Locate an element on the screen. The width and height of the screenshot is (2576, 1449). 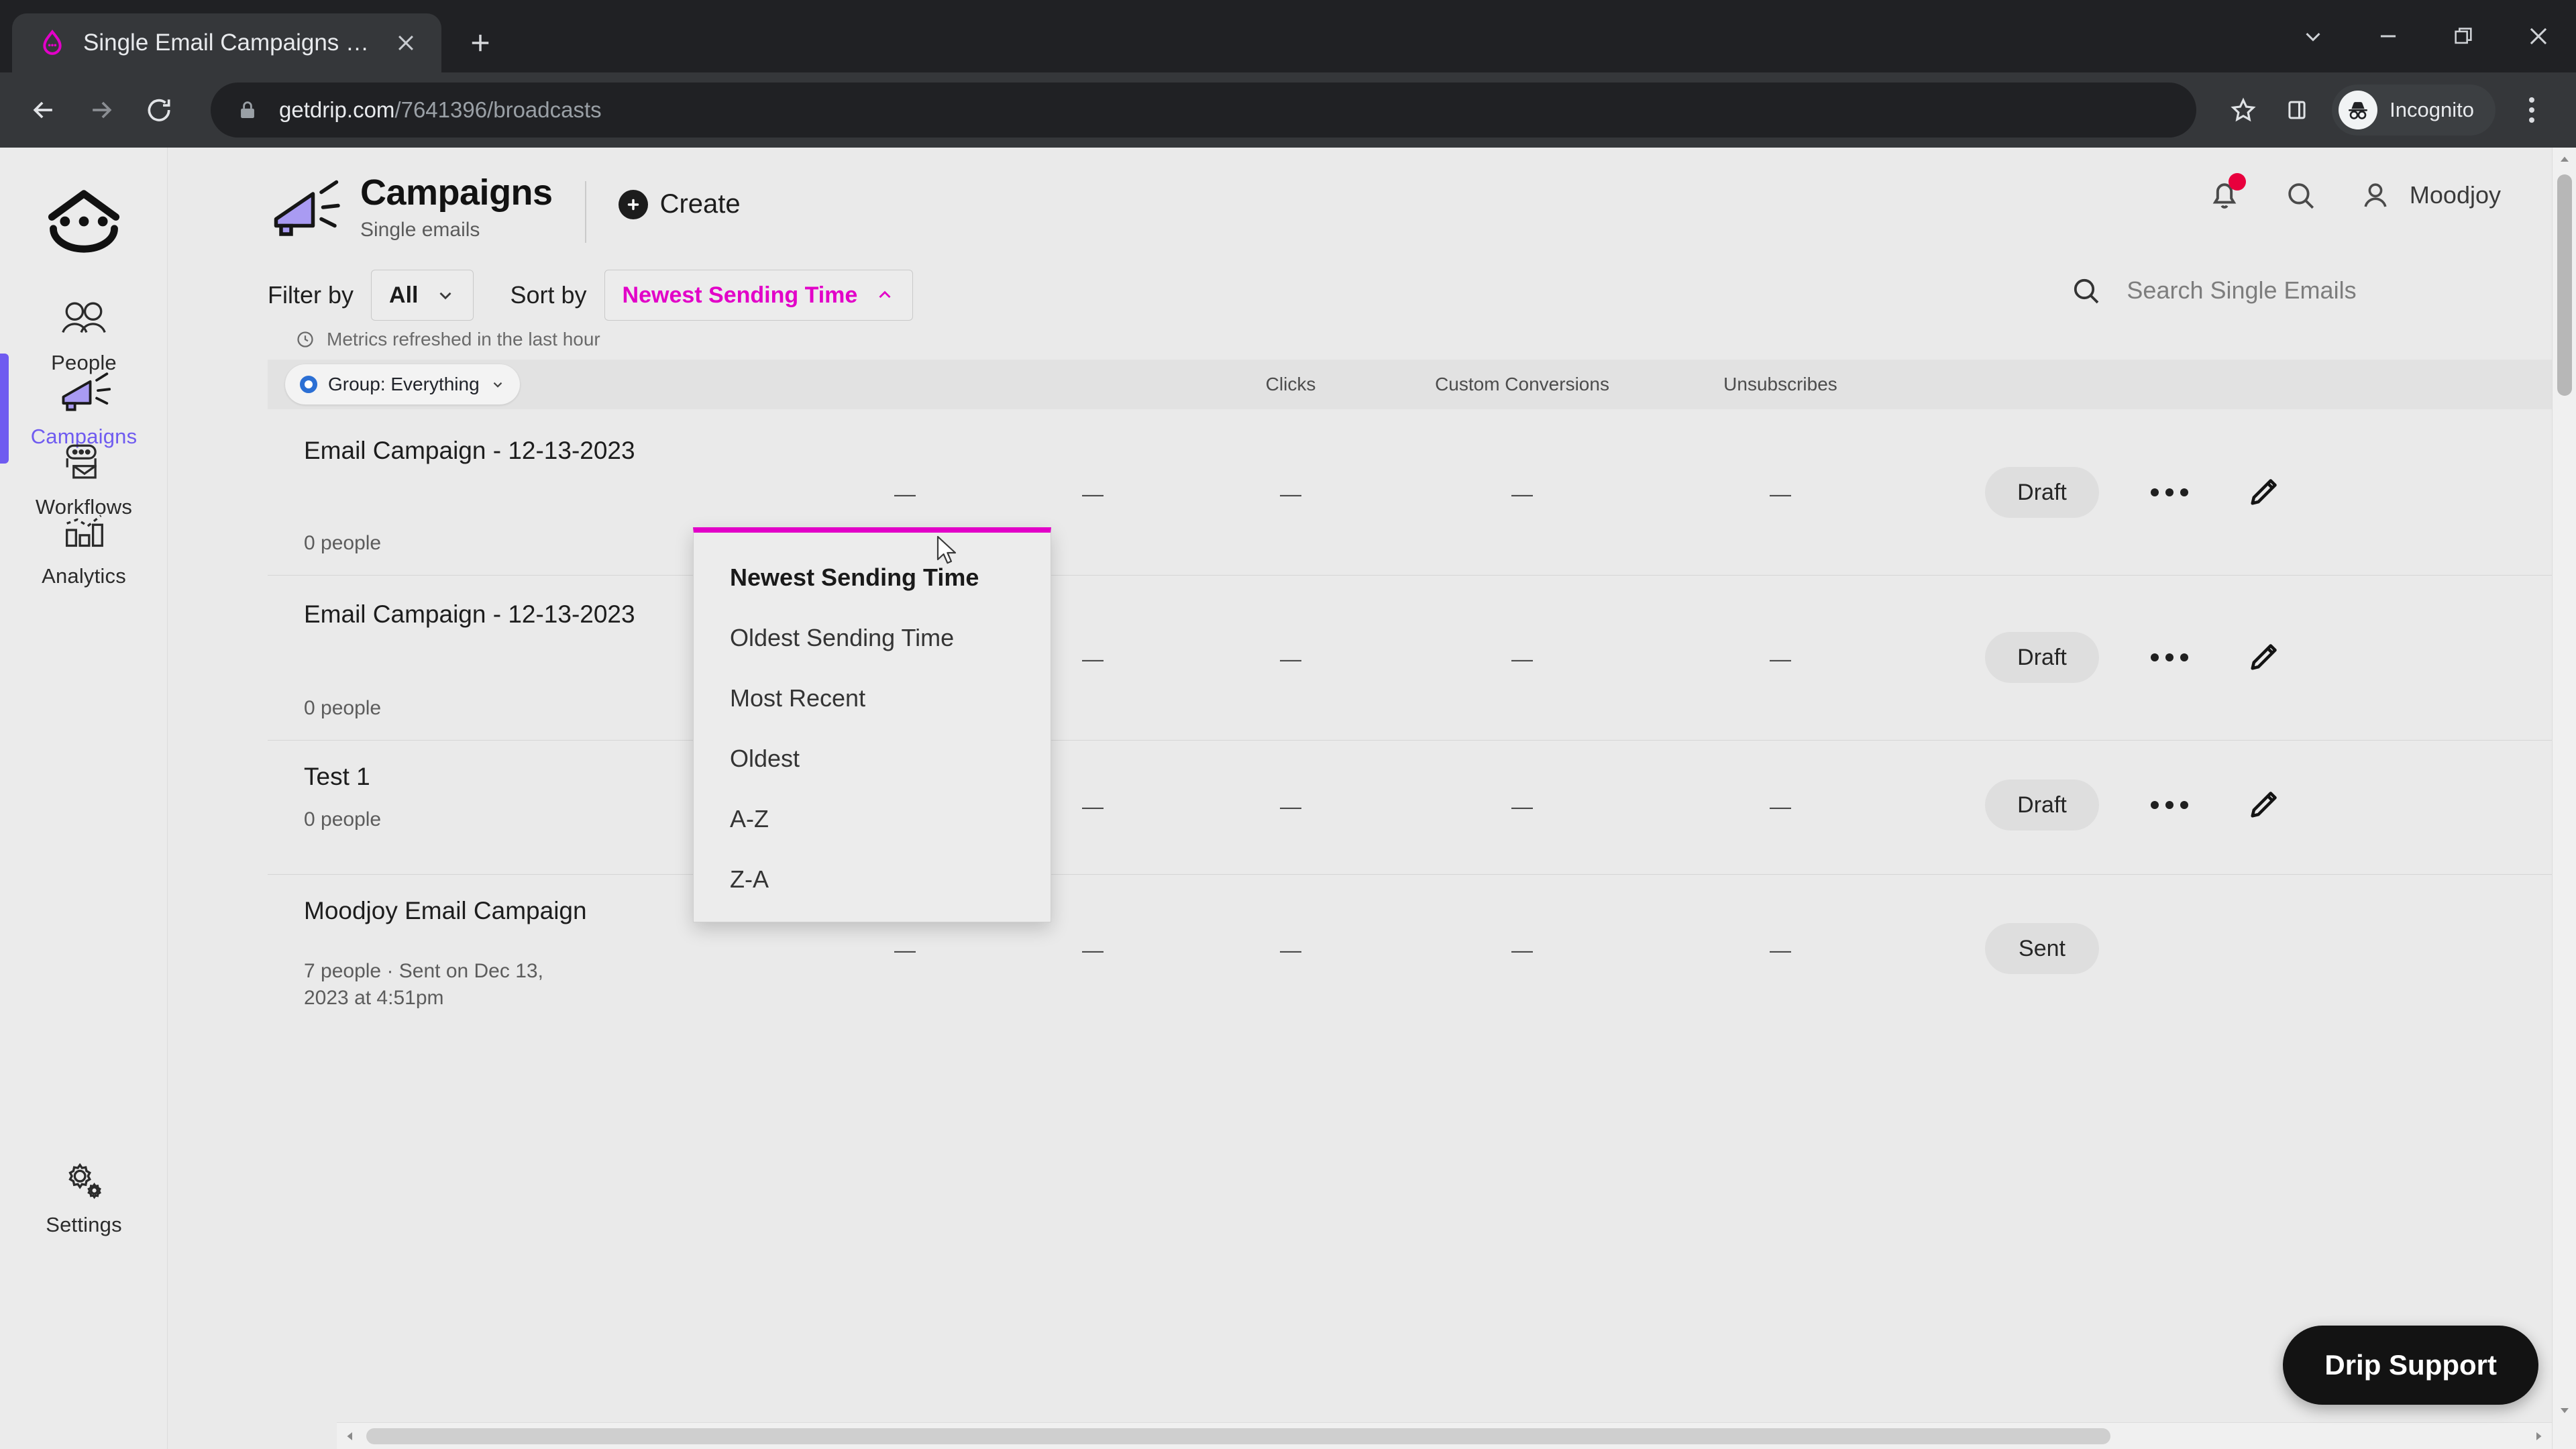
sort-select-value: Newest Sending Time is located at coordinates (740, 295).